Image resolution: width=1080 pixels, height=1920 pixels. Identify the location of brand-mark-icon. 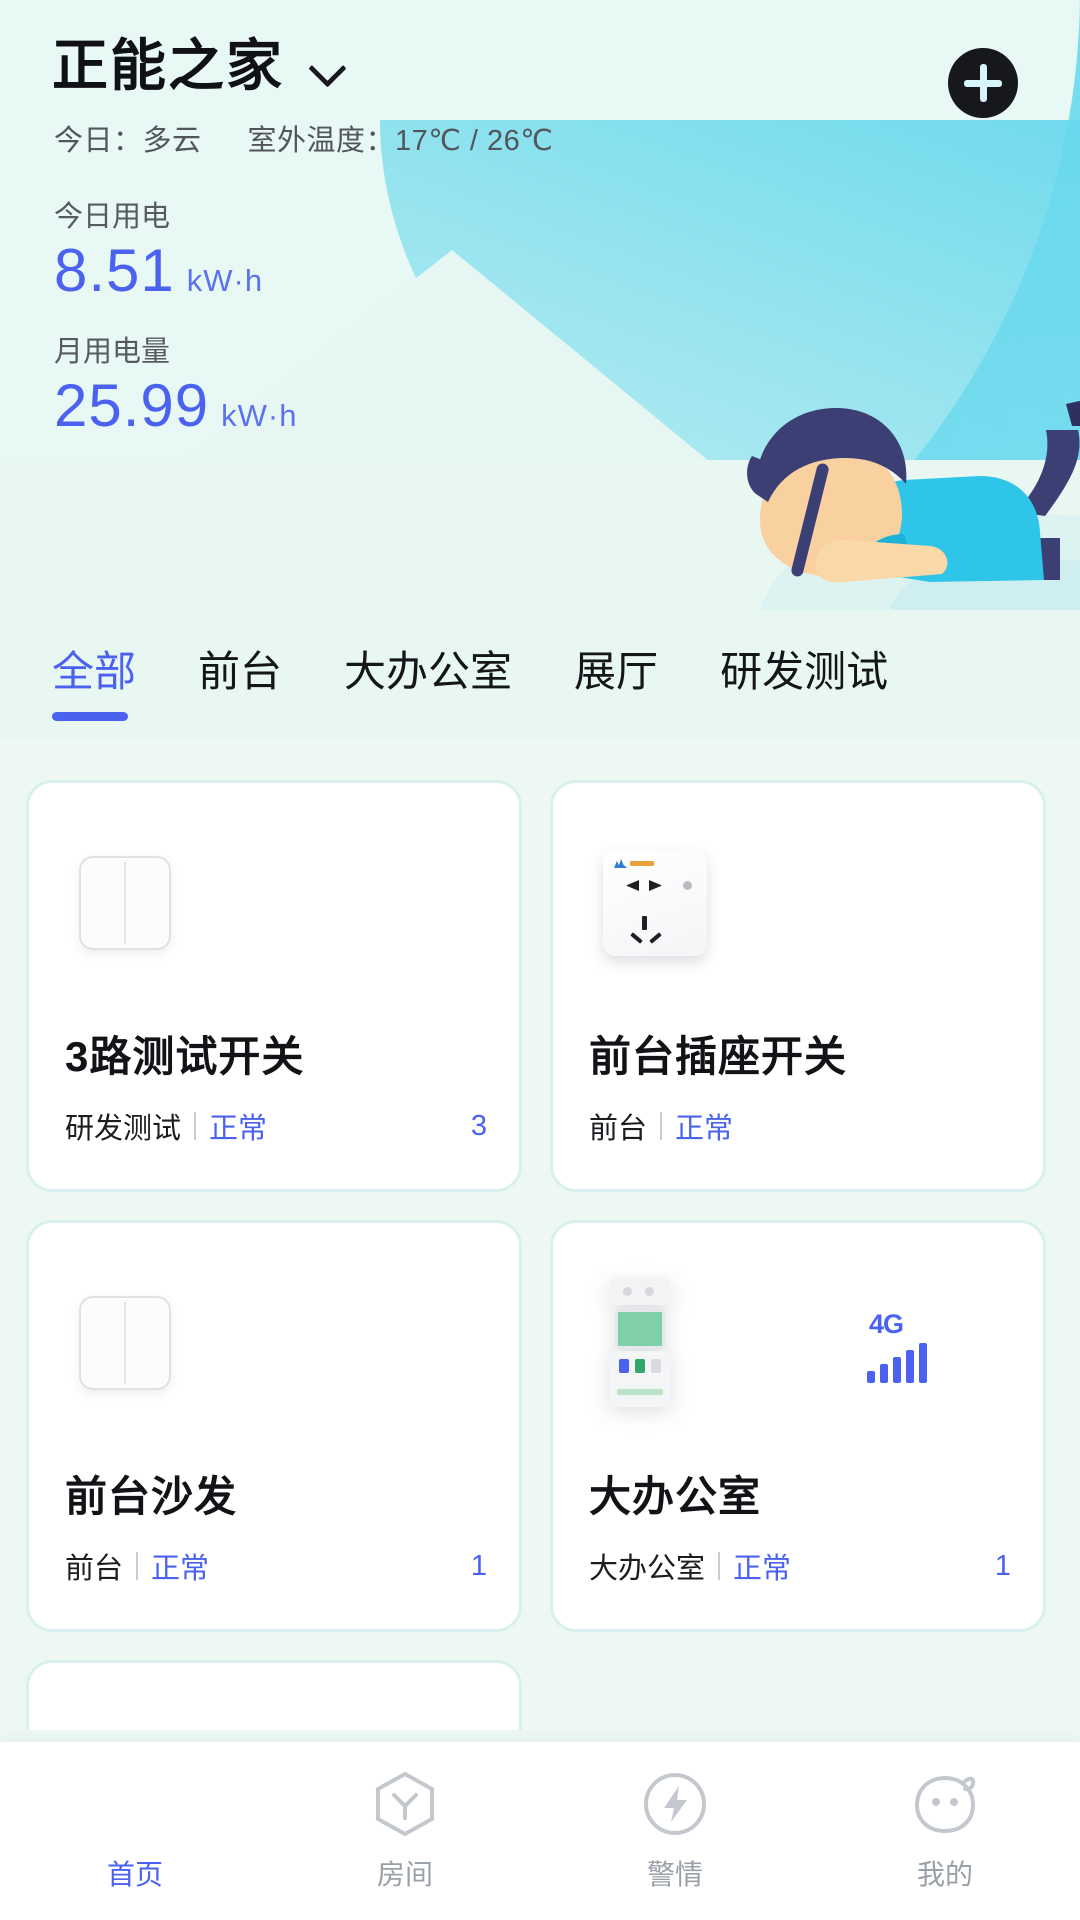
(620, 863).